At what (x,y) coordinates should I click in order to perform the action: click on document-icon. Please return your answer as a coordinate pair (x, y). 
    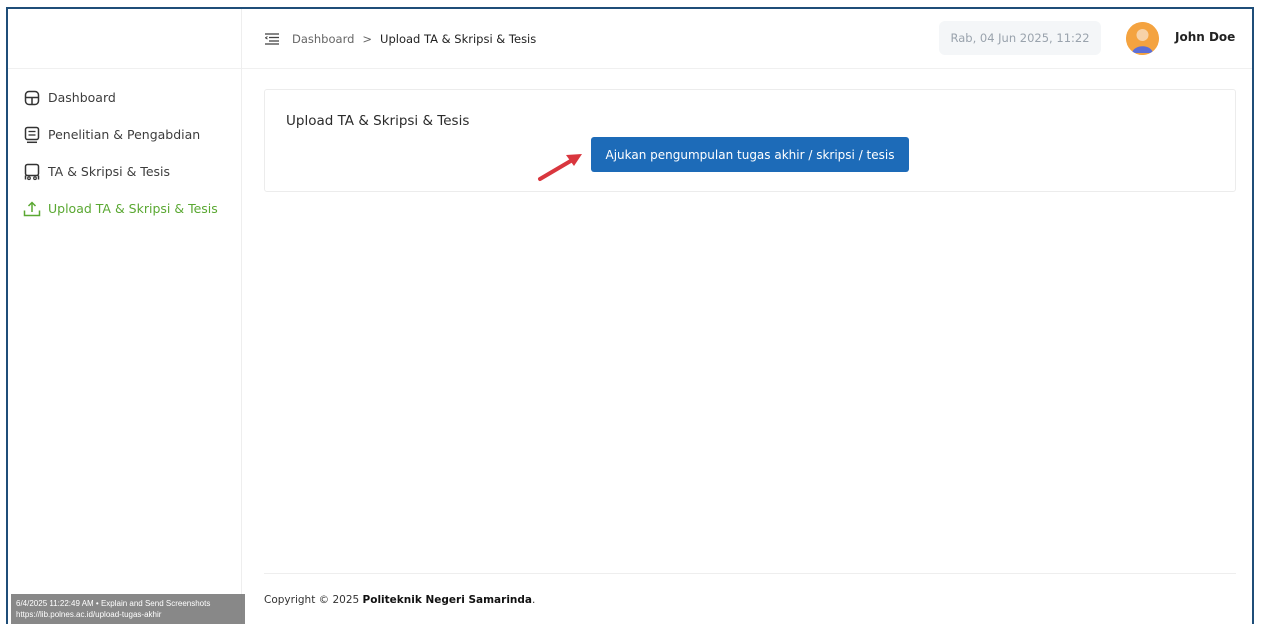
    Looking at the image, I should click on (32, 135).